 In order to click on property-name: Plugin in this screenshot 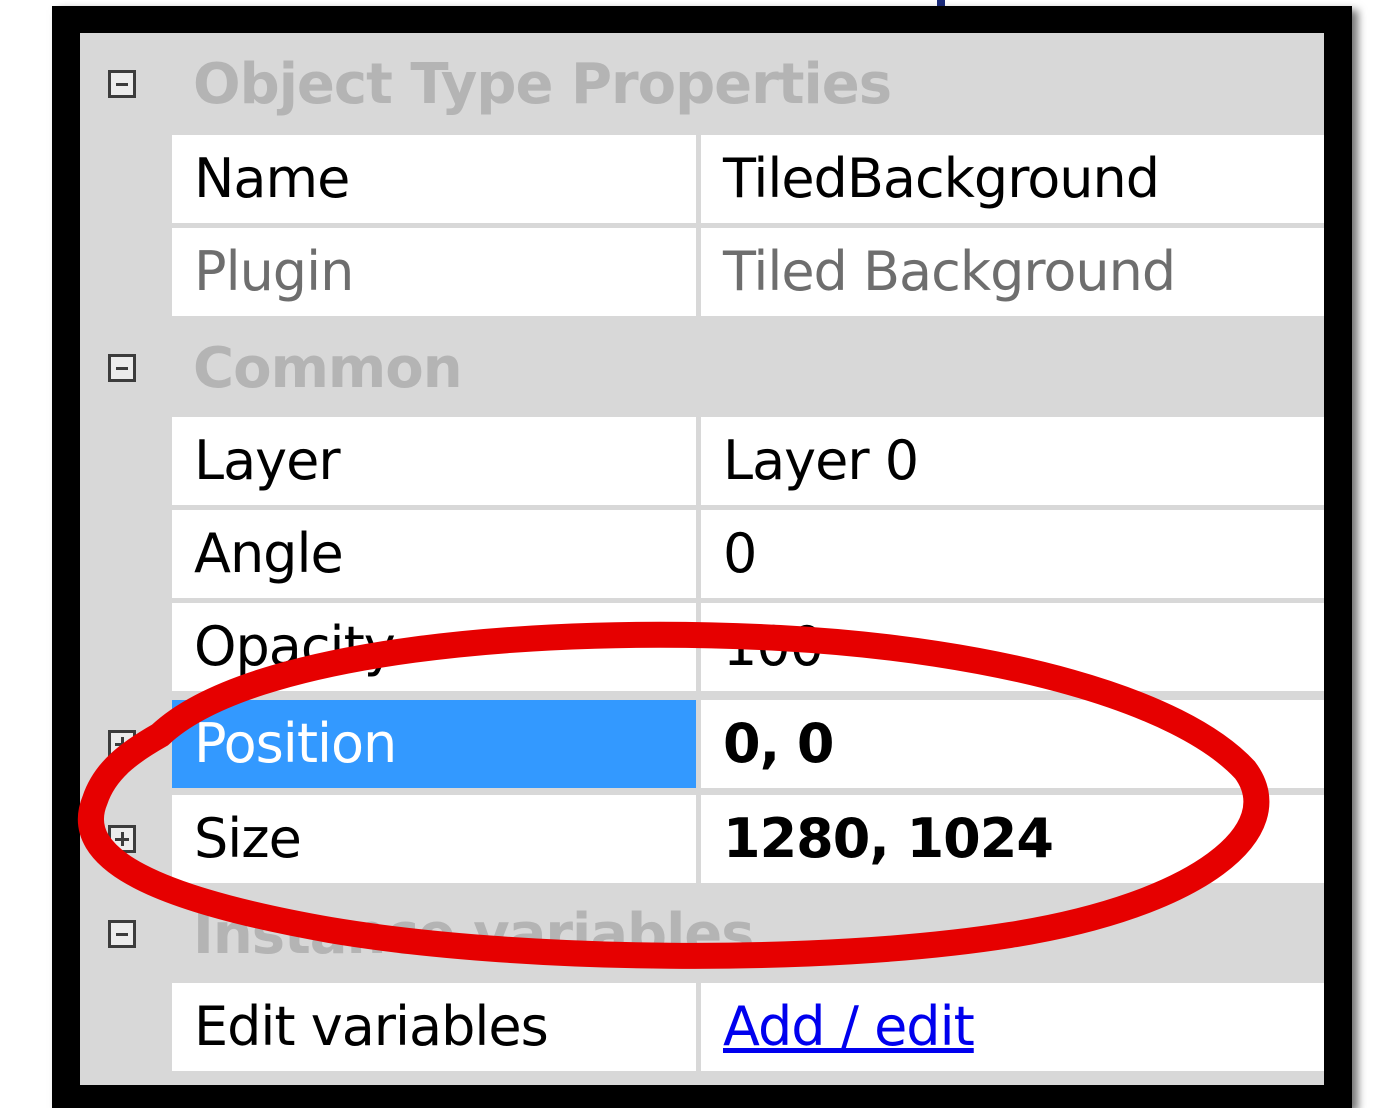, I will do `click(434, 272)`.